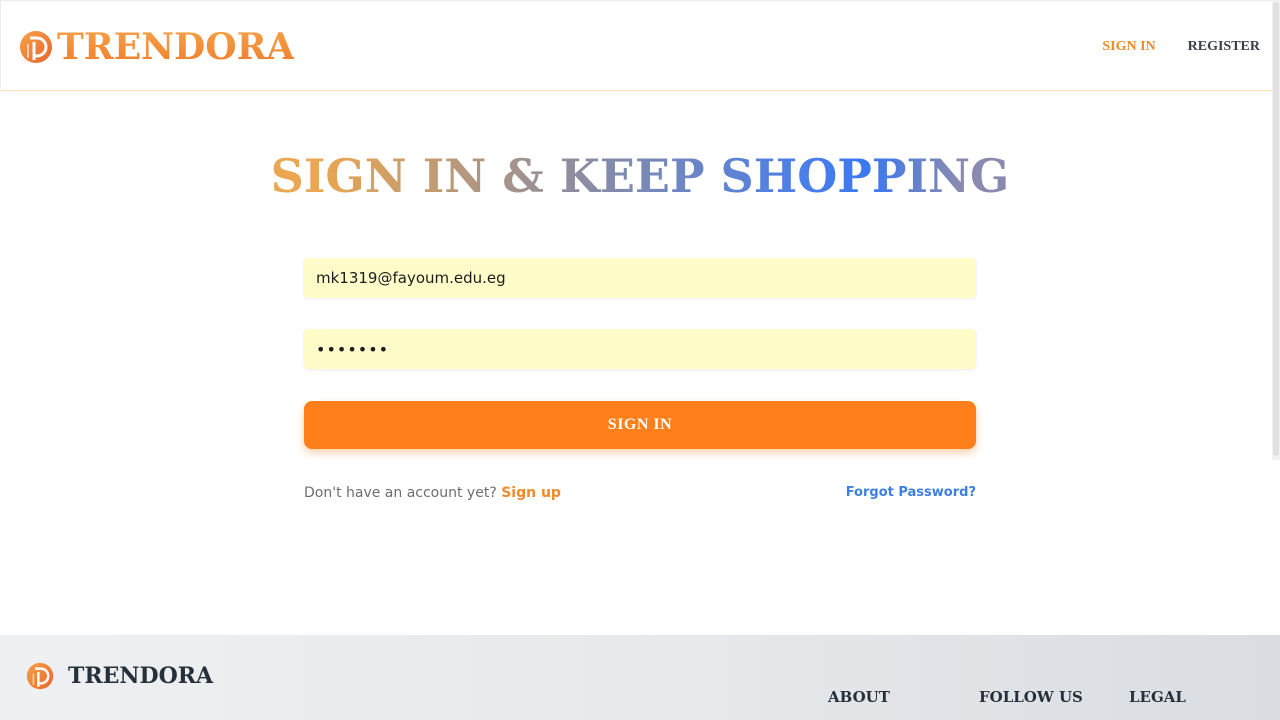  What do you see at coordinates (1224, 47) in the screenshot?
I see `nav-register: REGISTER` at bounding box center [1224, 47].